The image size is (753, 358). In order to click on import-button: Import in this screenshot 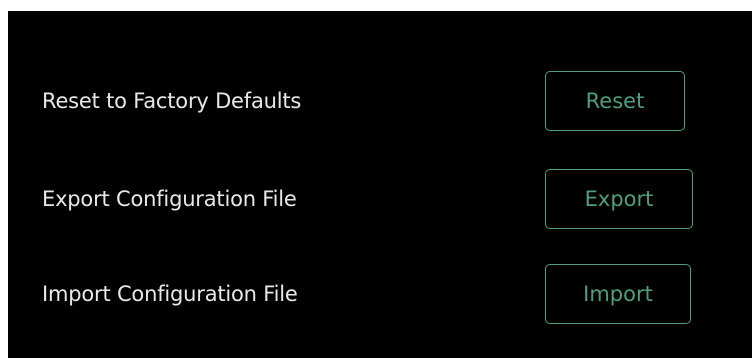, I will do `click(618, 294)`.